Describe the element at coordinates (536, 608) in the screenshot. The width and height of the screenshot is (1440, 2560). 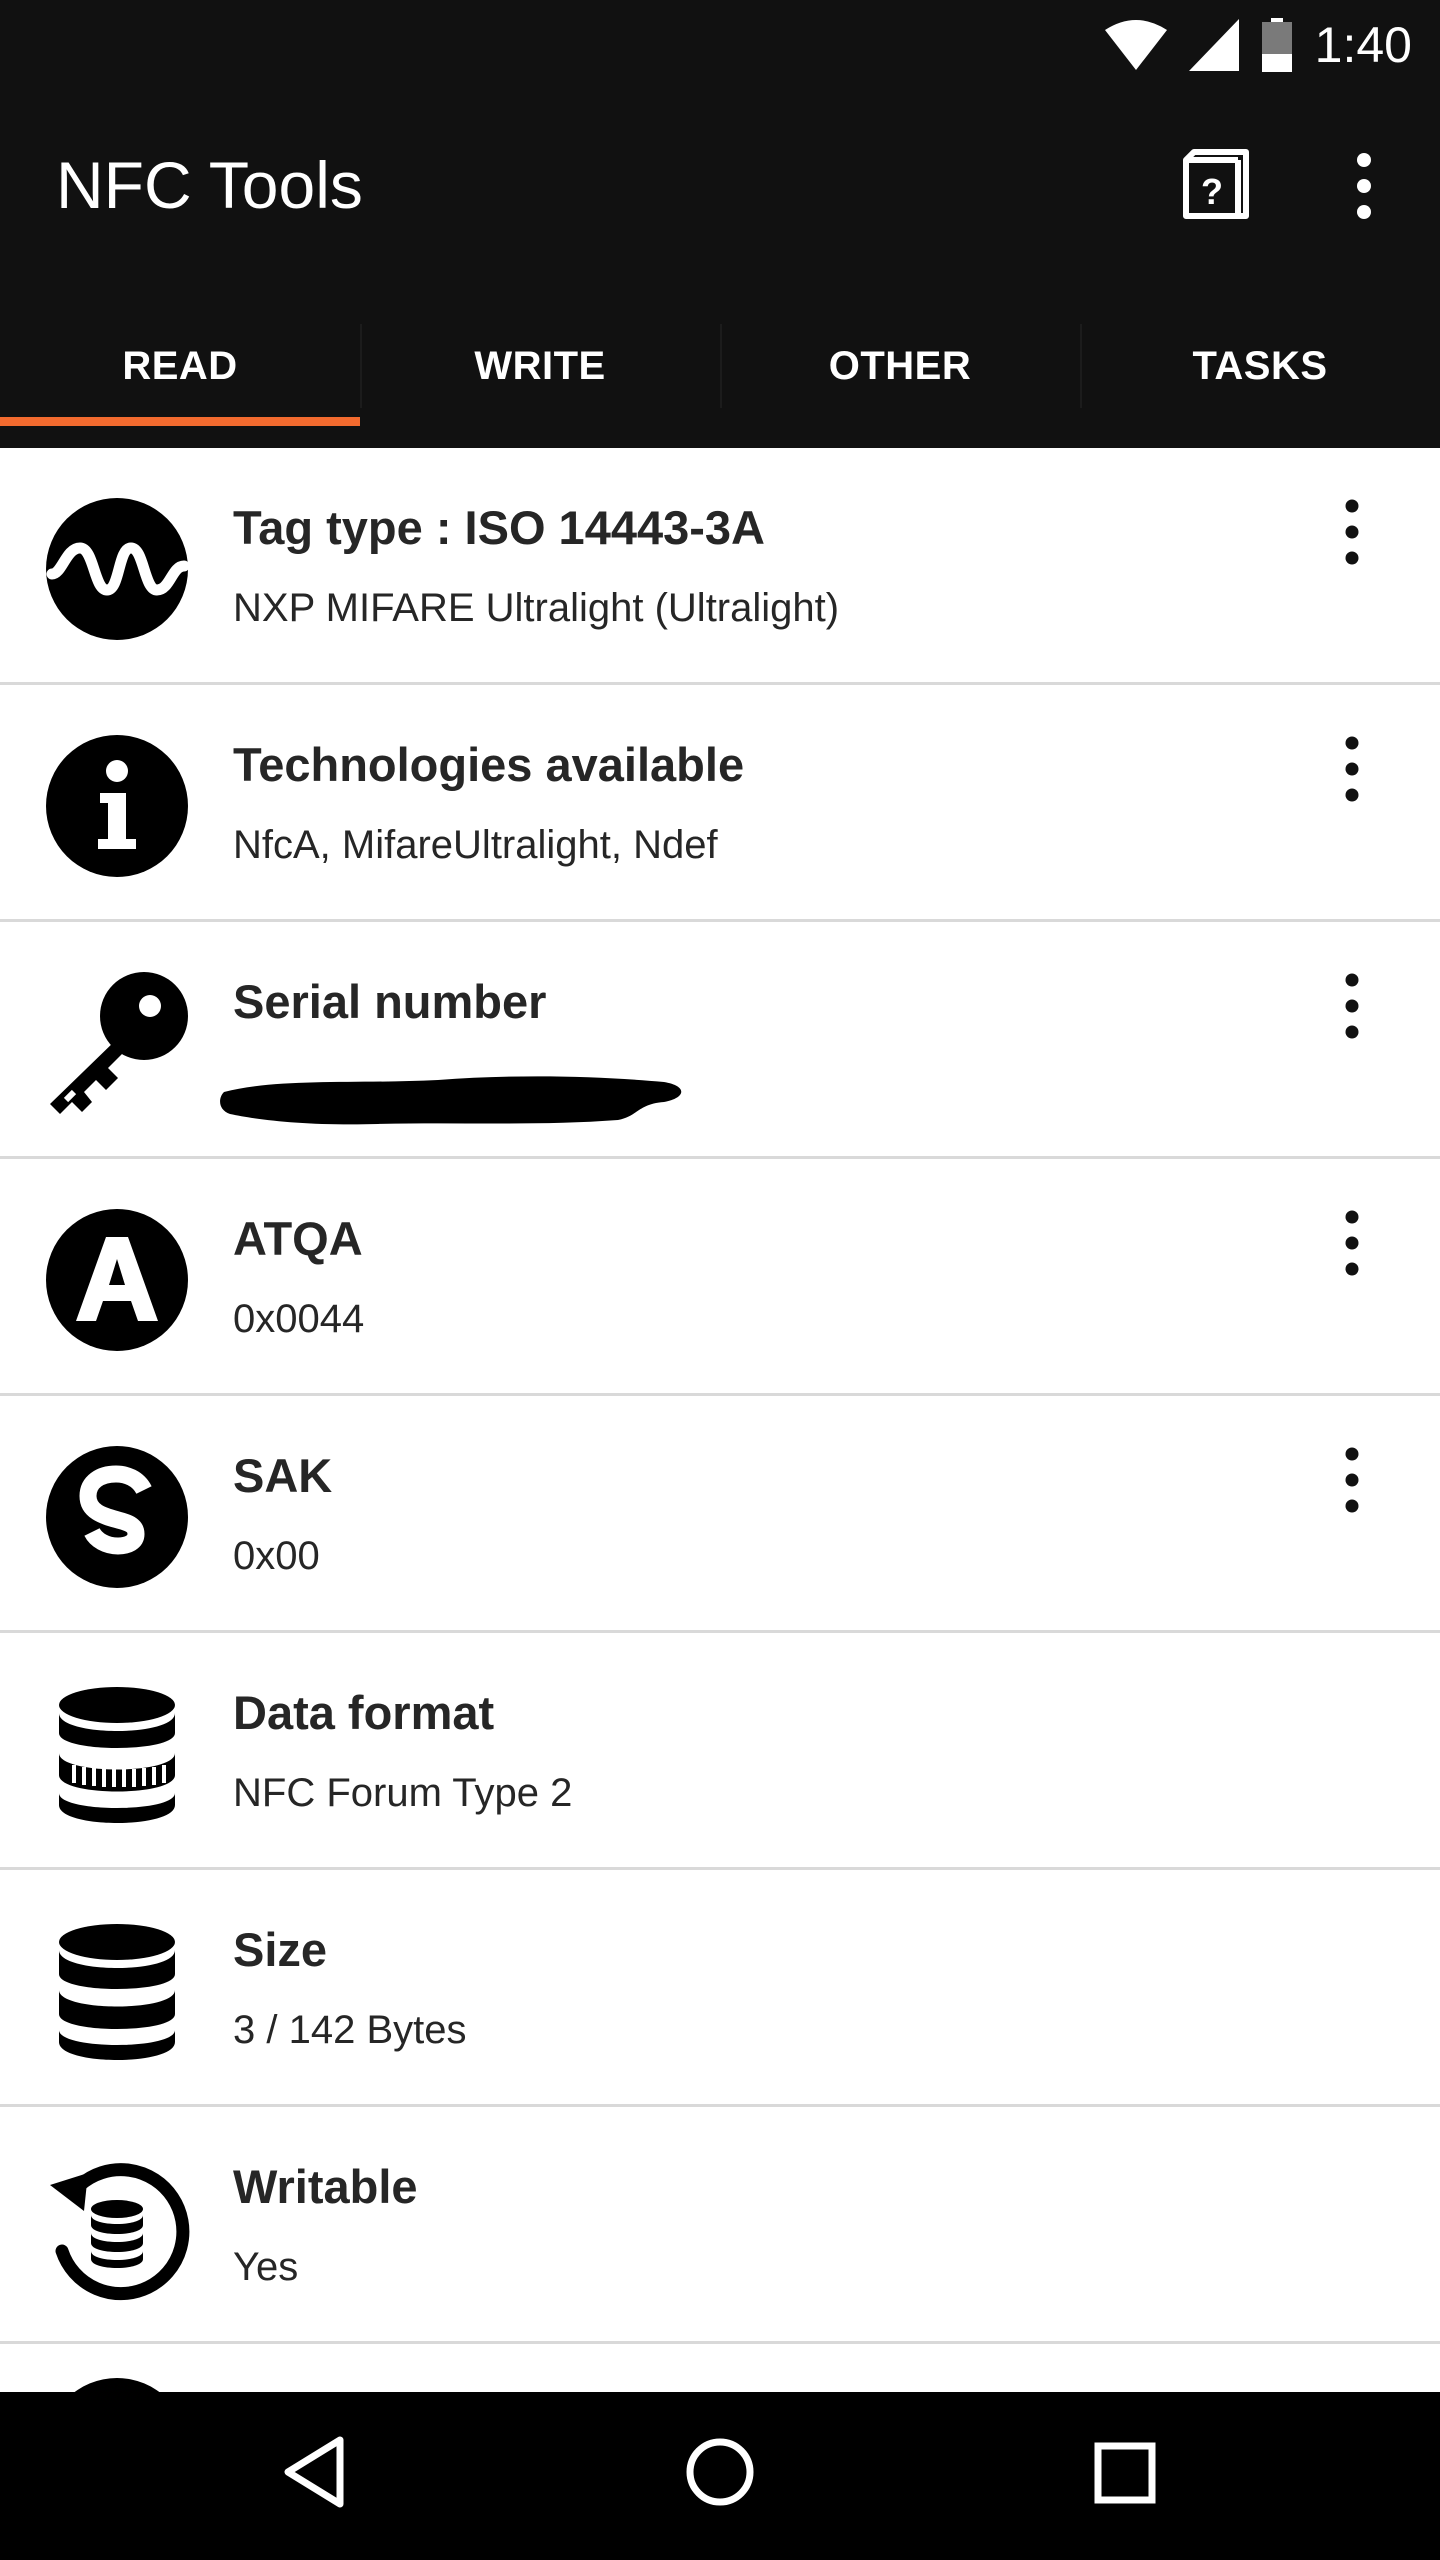
I see `row-value: NXP MIFARE Ultralight (Ultralight)` at that location.